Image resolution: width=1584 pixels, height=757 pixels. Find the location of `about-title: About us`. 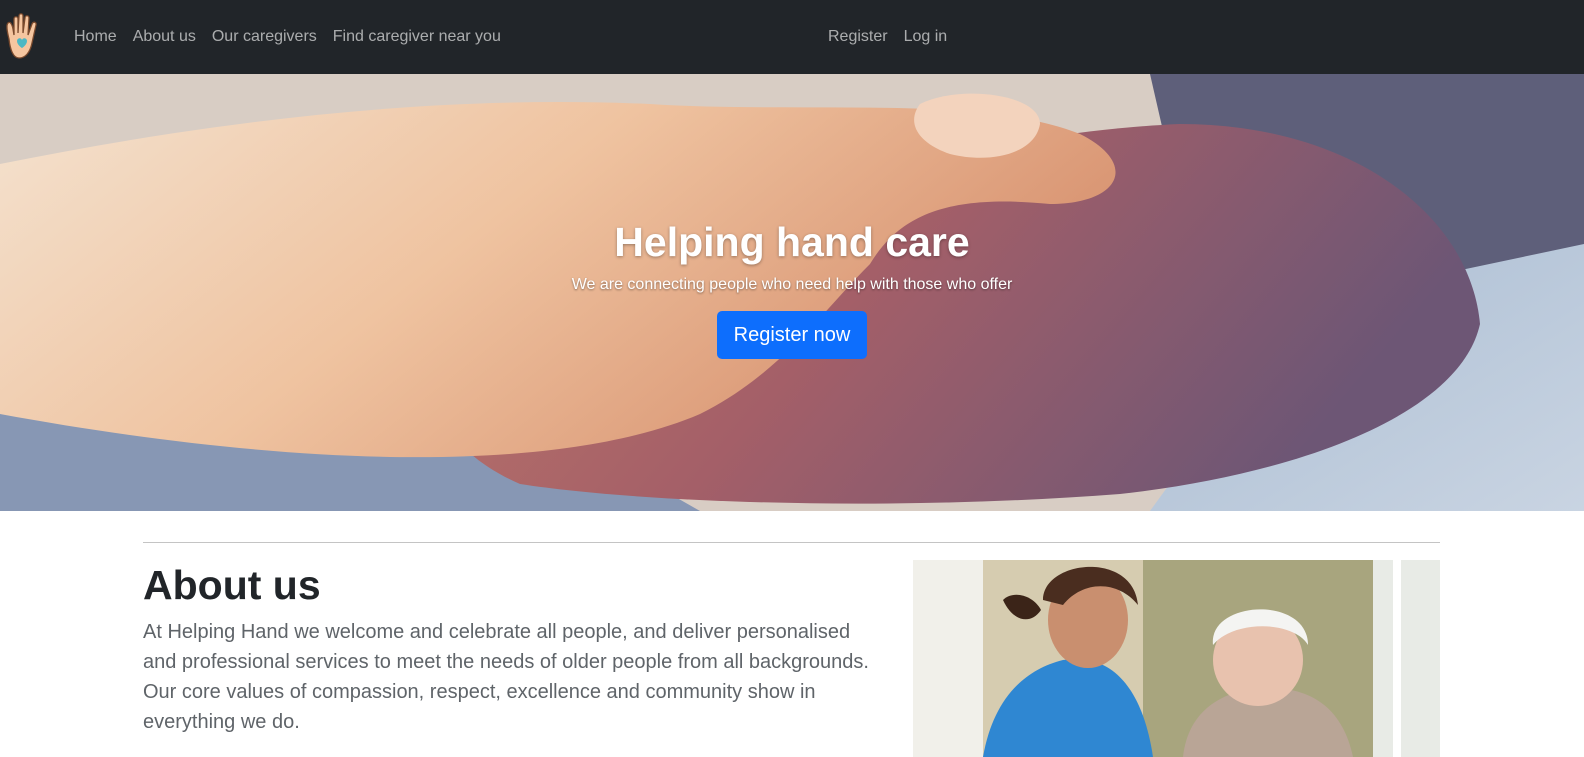

about-title: About us is located at coordinates (232, 585).